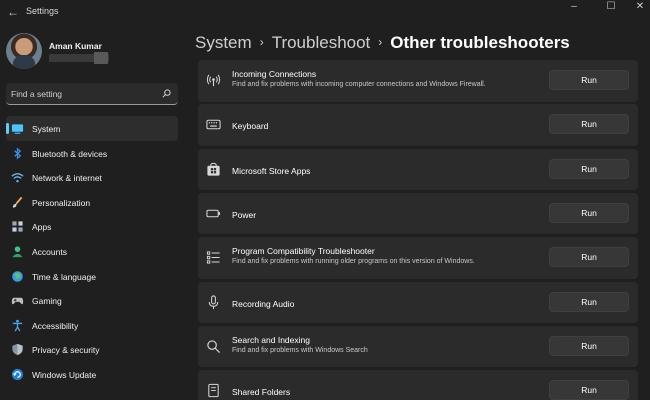  I want to click on sidebar-item-label: Personalization, so click(61, 202).